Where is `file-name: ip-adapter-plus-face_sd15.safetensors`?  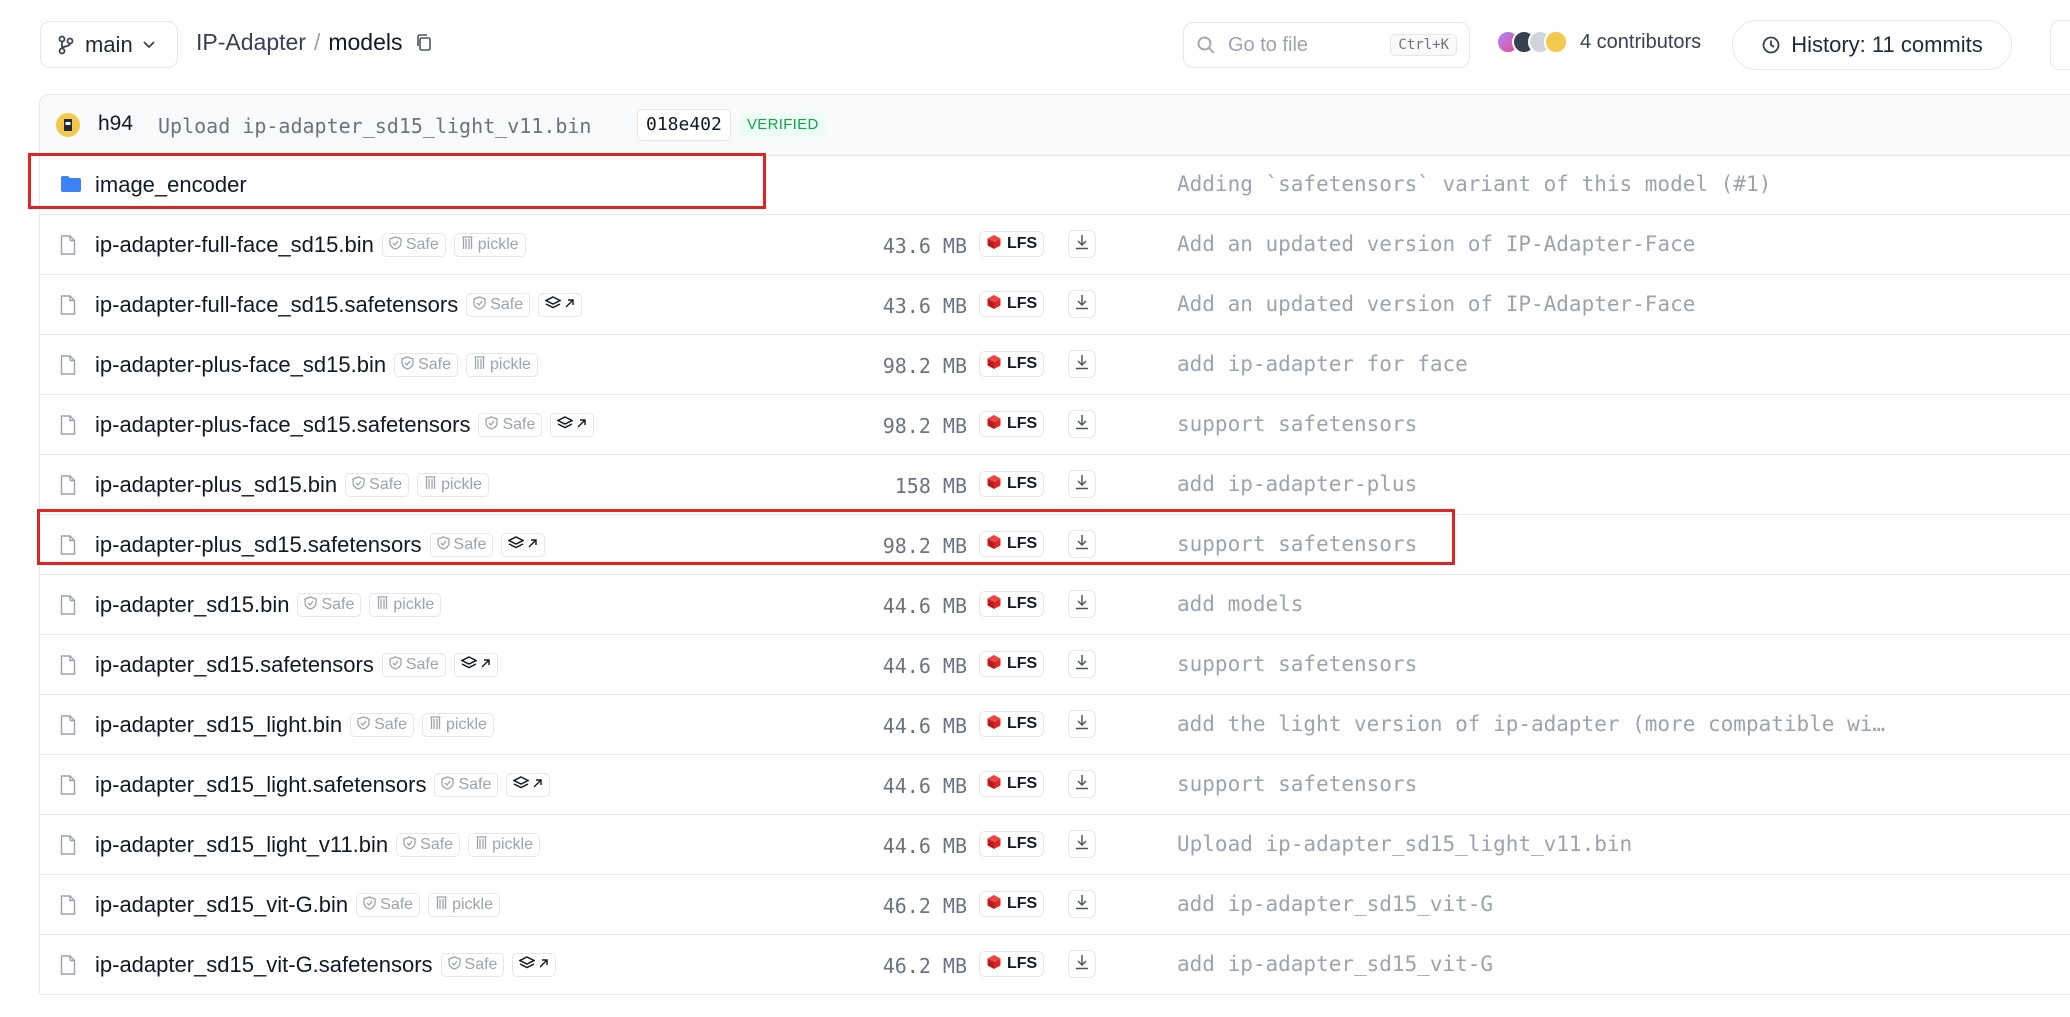
file-name: ip-adapter-plus-face_sd15.safetensors is located at coordinates (282, 425).